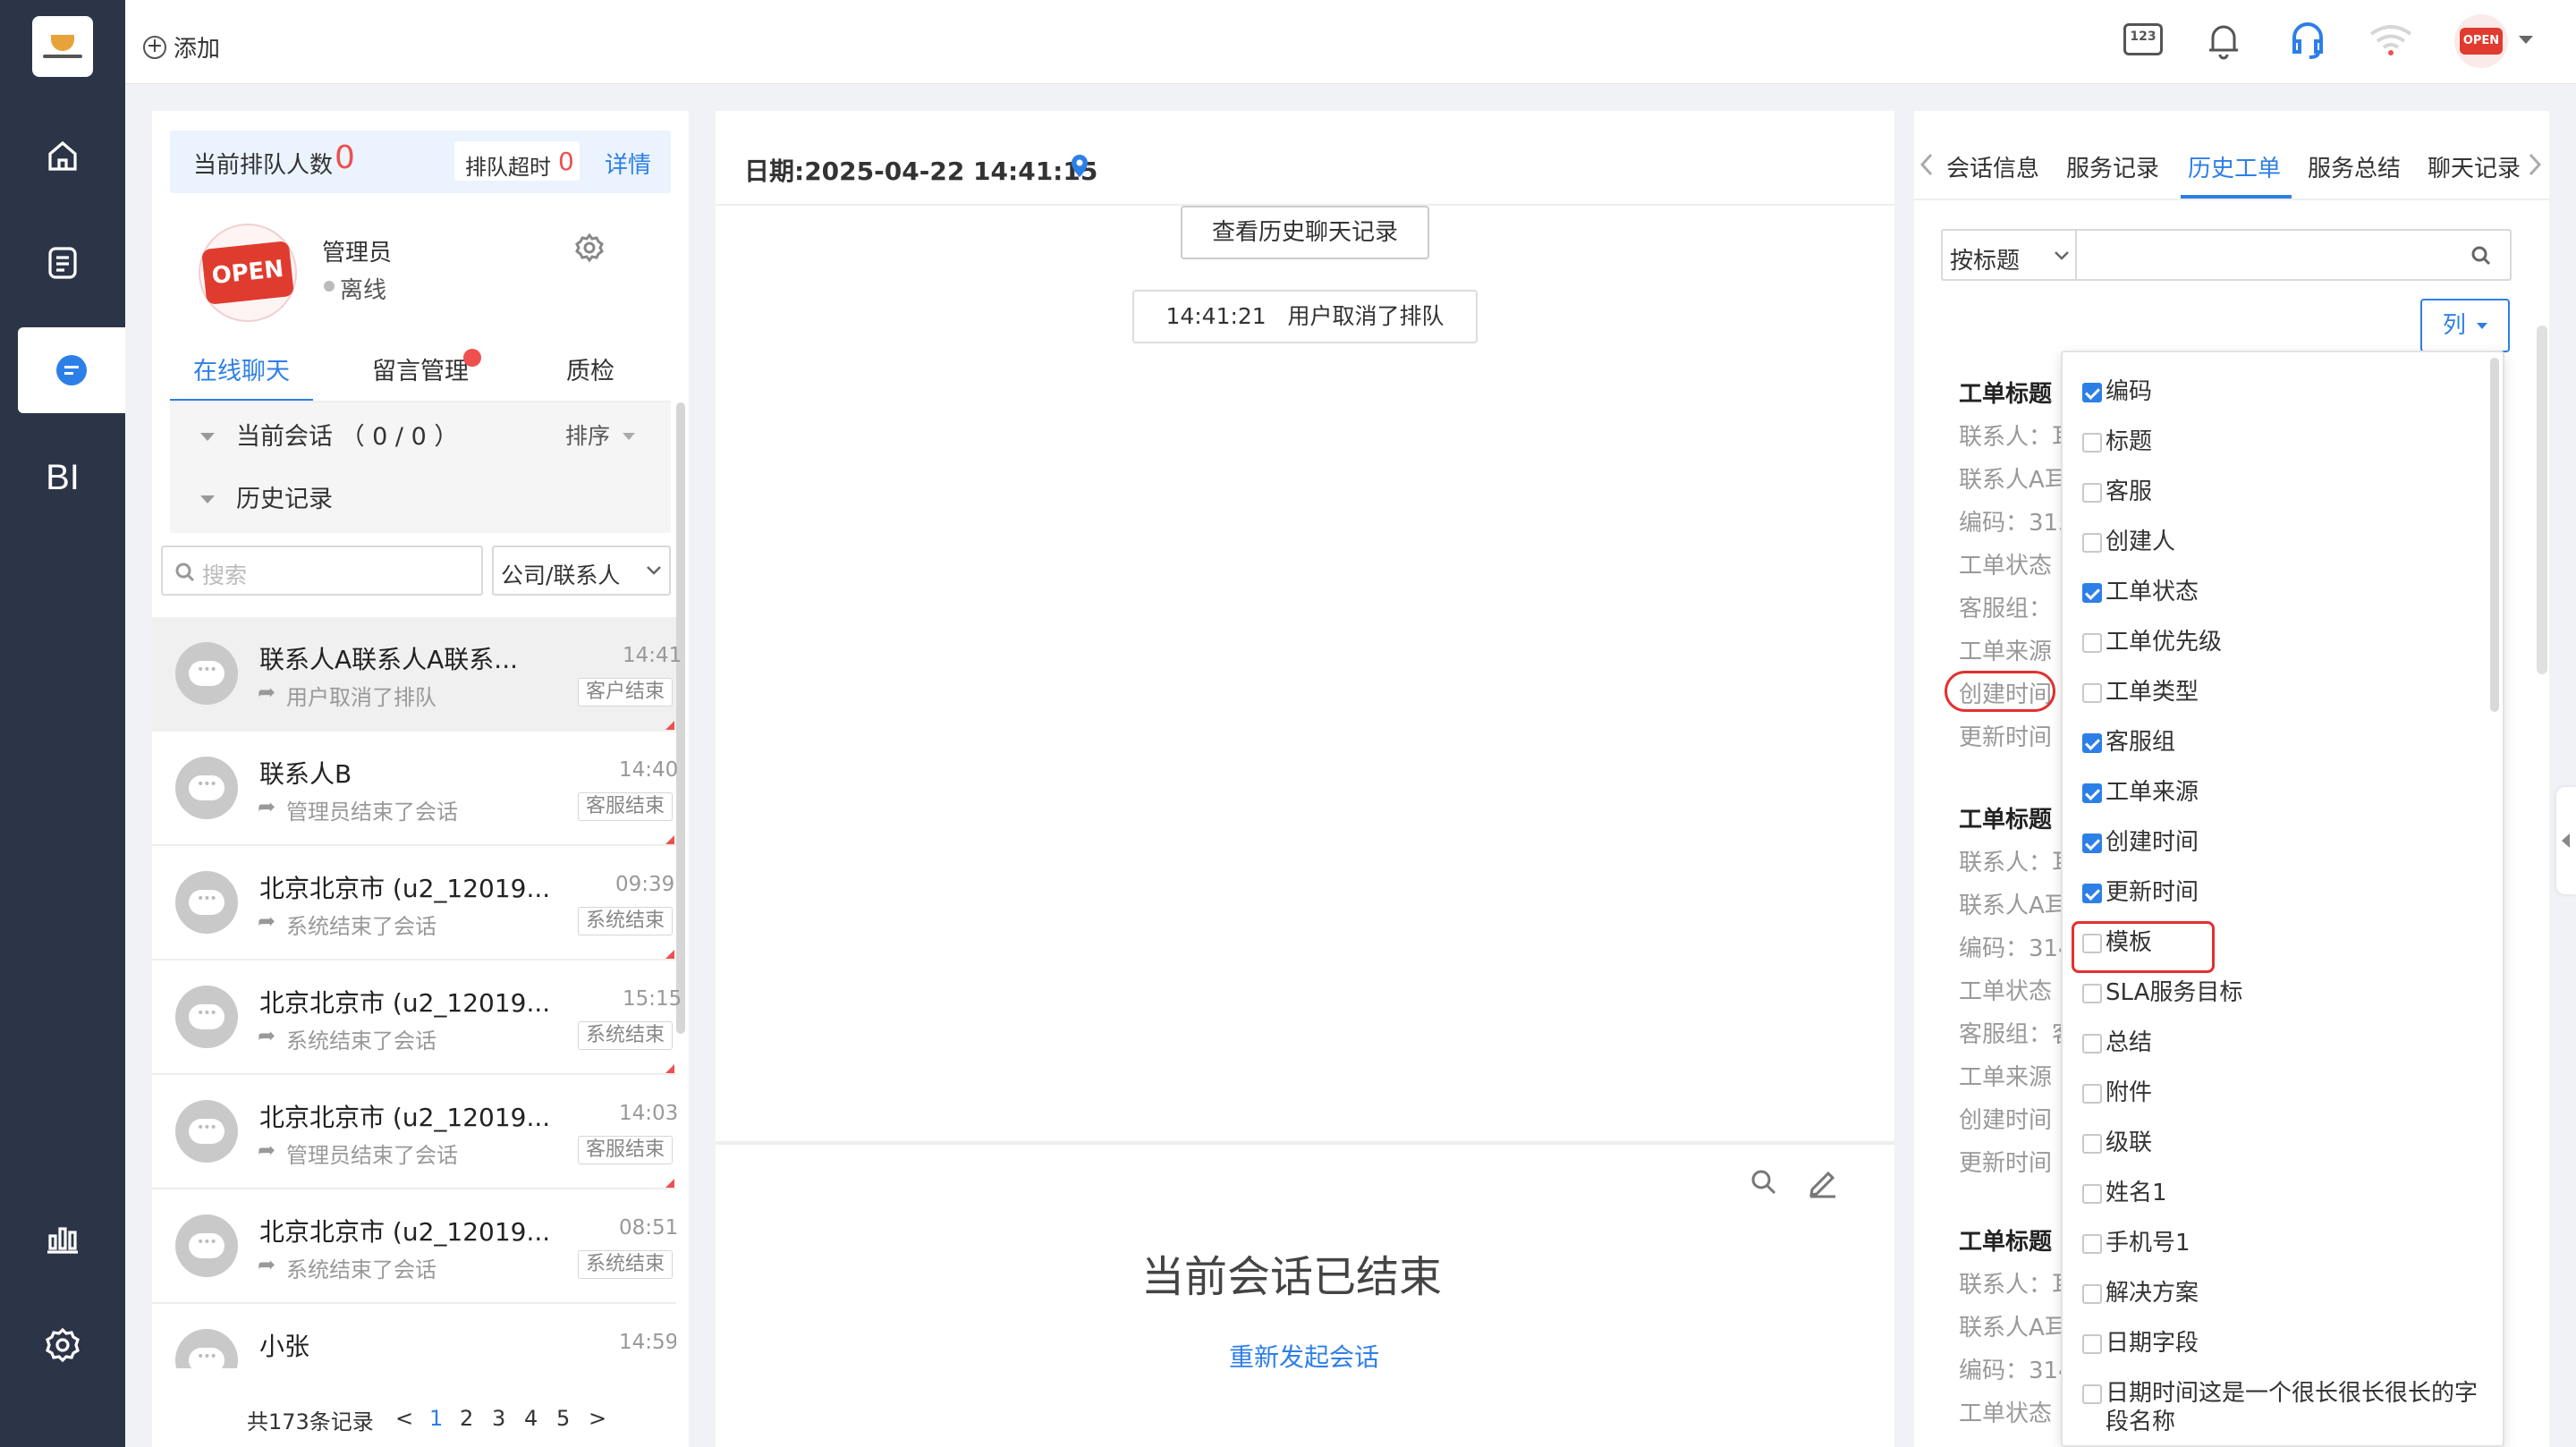 The height and width of the screenshot is (1447, 2576). Describe the element at coordinates (531, 1418) in the screenshot. I see `pager-page-4: 4` at that location.